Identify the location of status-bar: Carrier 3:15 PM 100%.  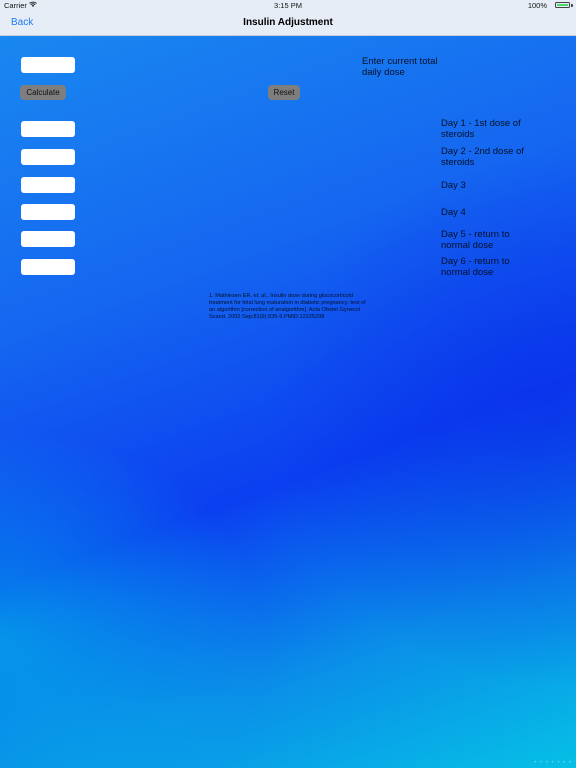
(288, 6).